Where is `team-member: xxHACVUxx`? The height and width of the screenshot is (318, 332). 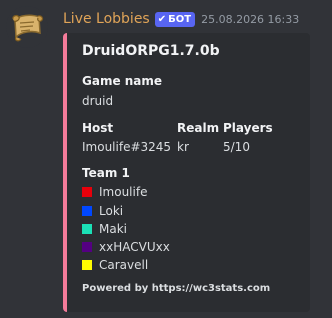
team-member: xxHACVUxx is located at coordinates (126, 247).